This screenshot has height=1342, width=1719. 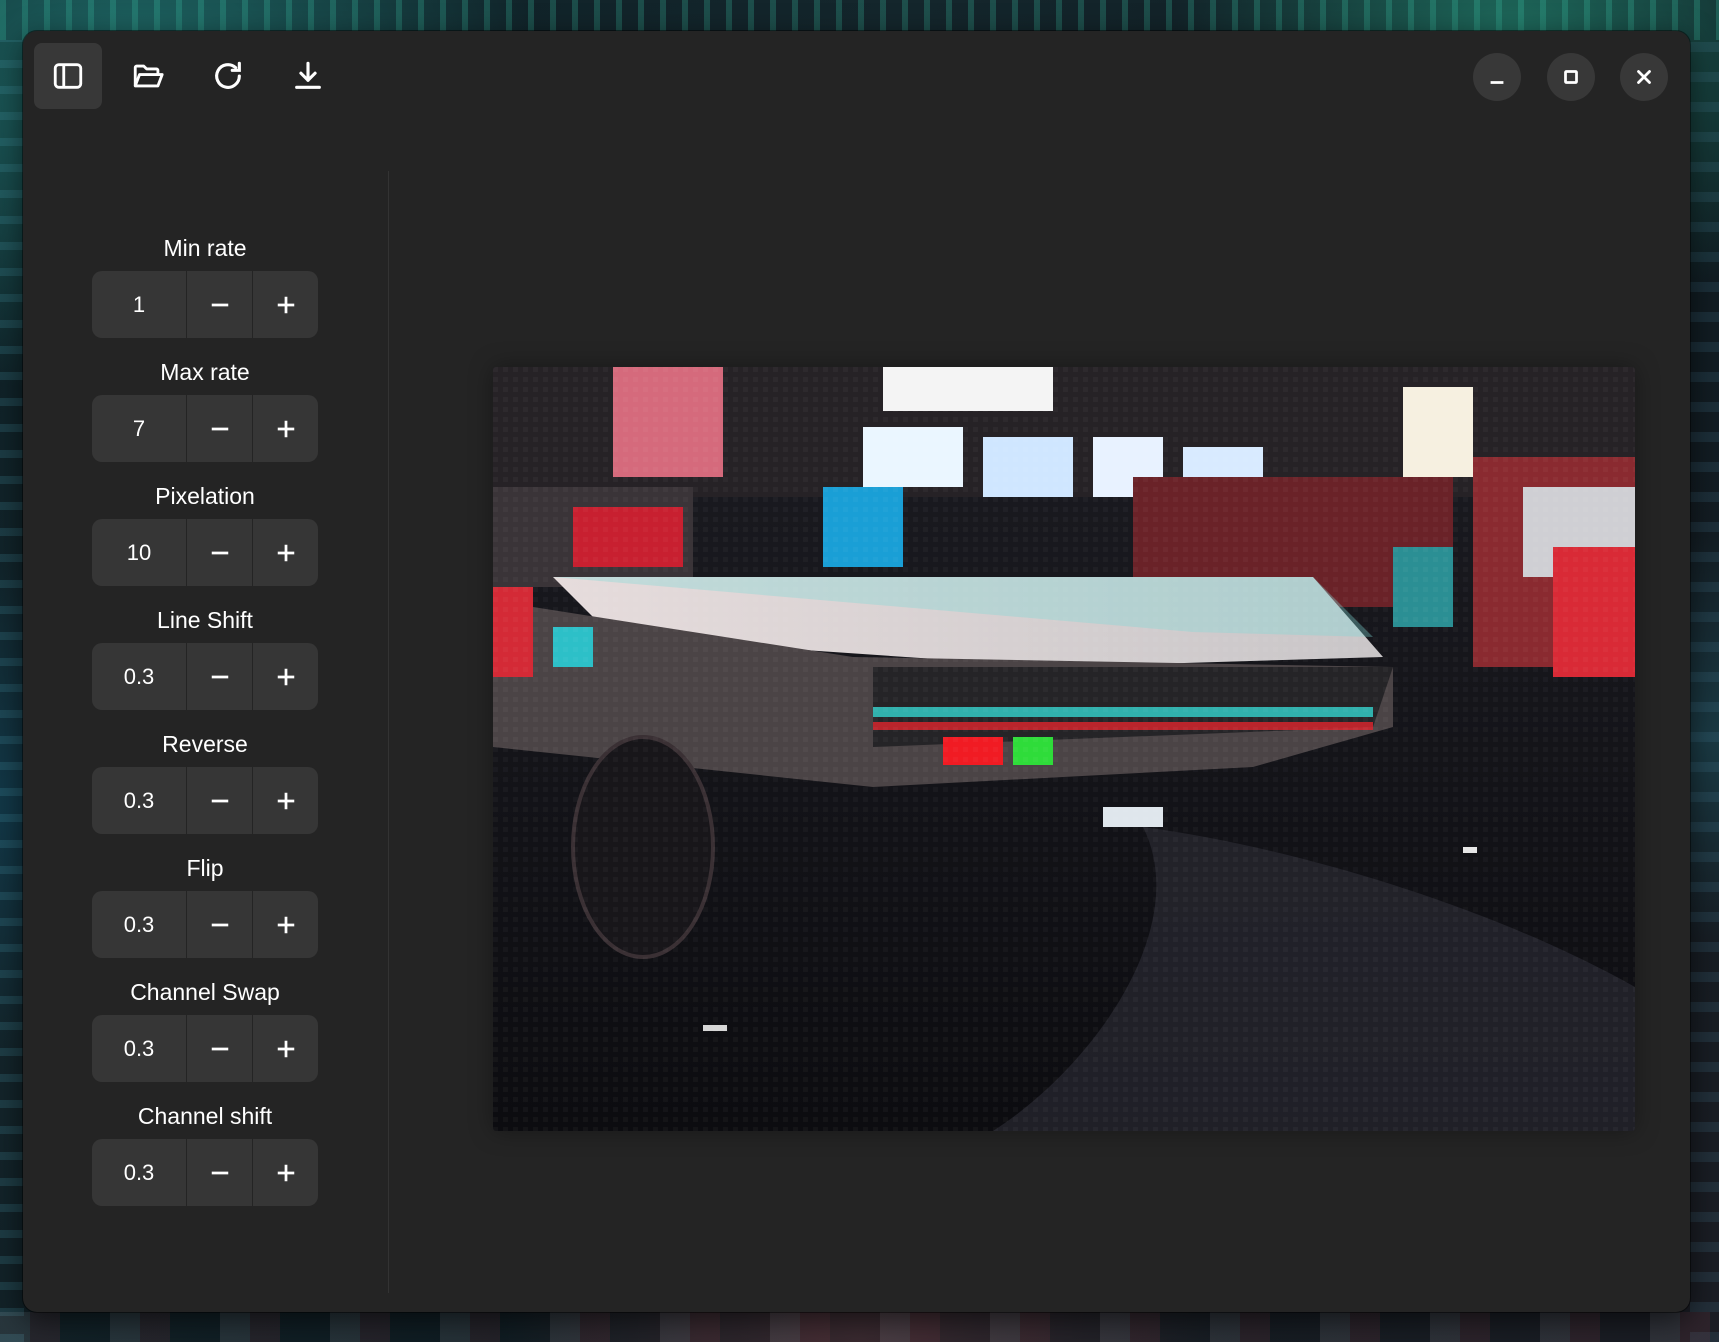 I want to click on channel-swap-spinbutton: 0.3, so click(x=205, y=1048).